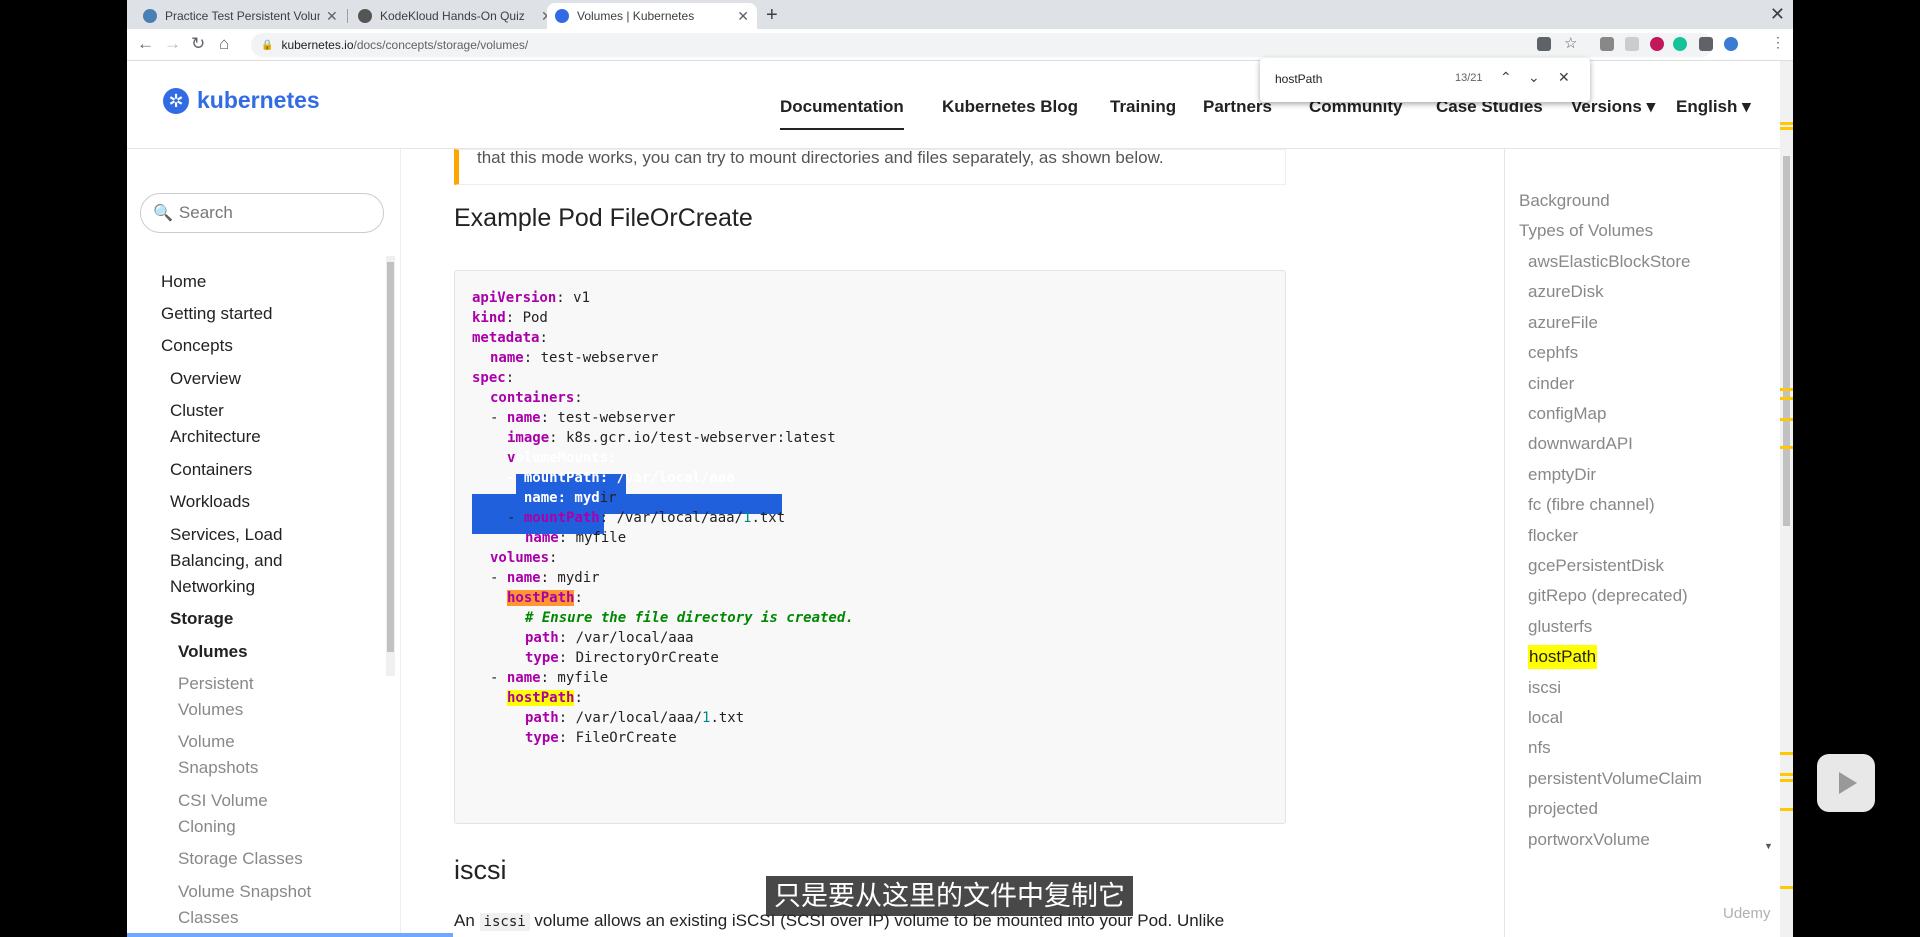  I want to click on toc-item: azureDisk, so click(1566, 292).